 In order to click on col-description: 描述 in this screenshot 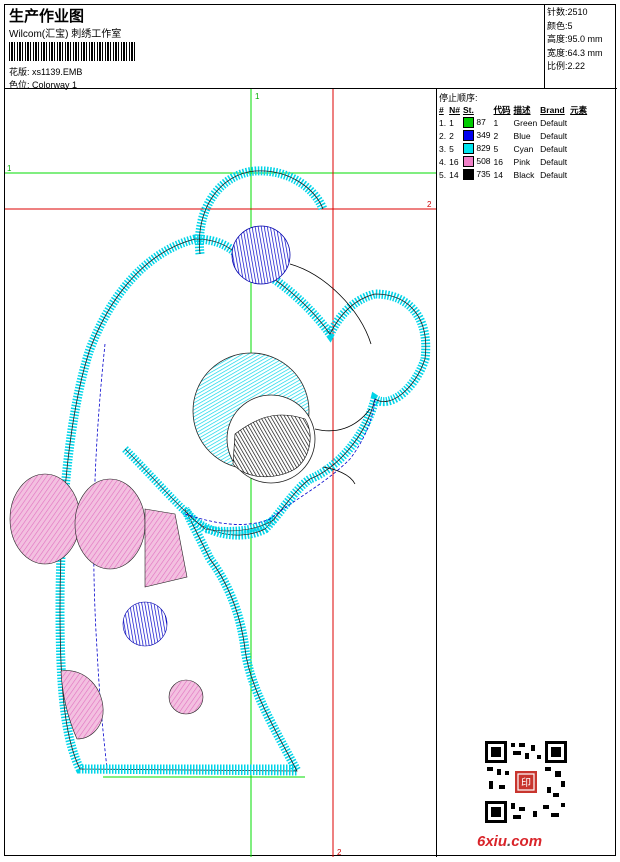, I will do `click(522, 110)`.